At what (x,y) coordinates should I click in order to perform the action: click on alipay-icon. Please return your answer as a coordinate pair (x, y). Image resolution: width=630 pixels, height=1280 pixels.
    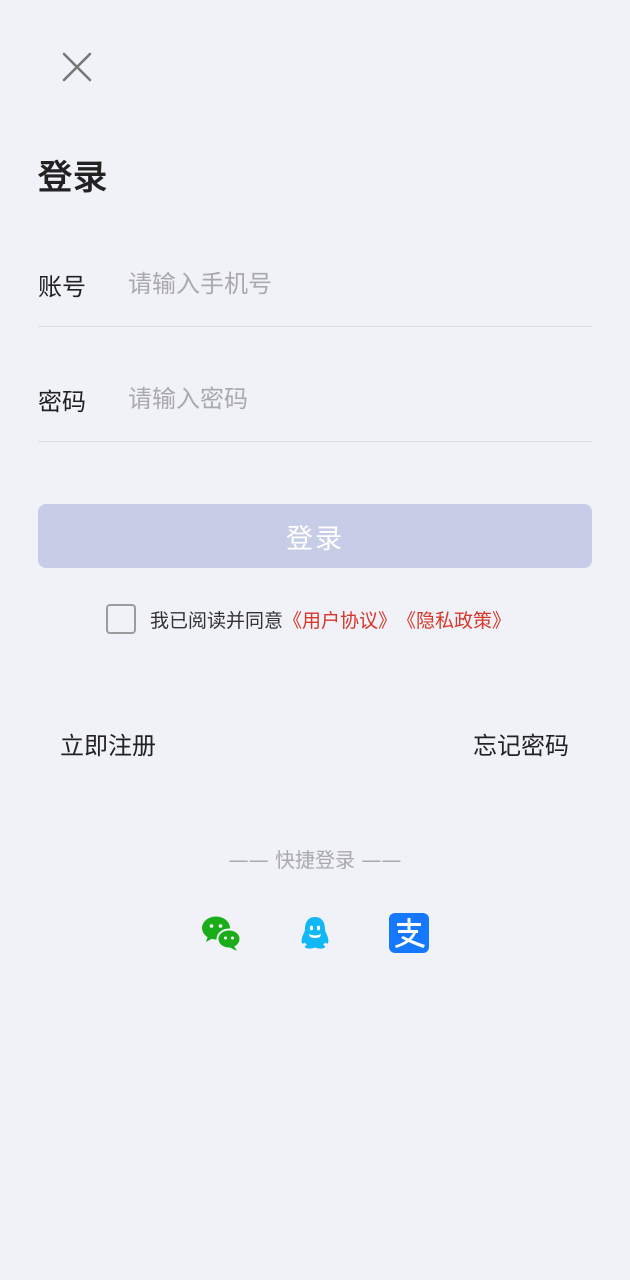
    Looking at the image, I should click on (409, 933).